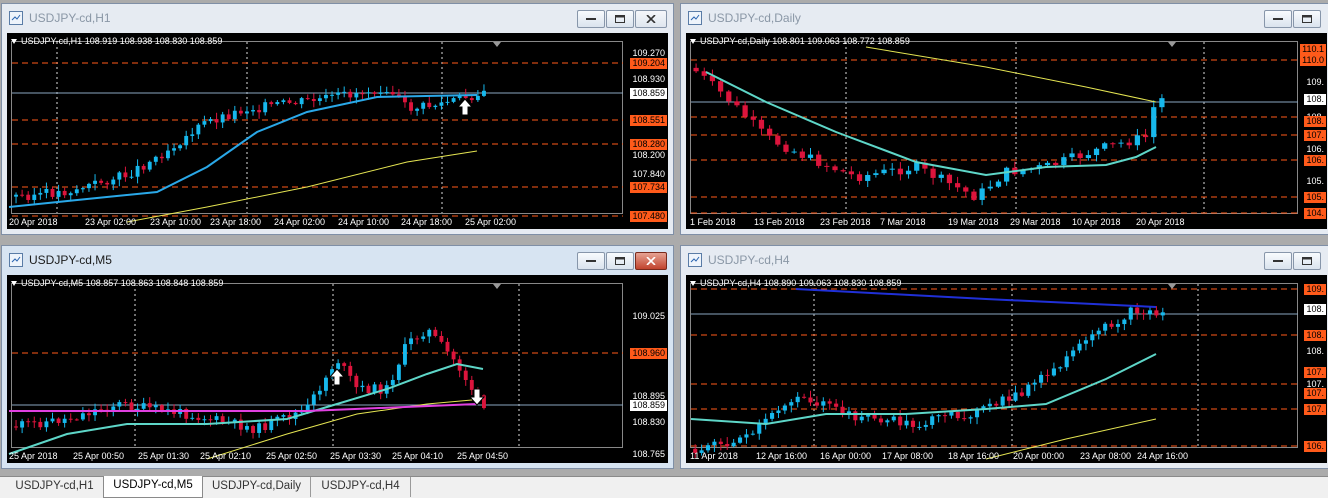  I want to click on tab-usdjpy-daily: USDJPY-cd,Daily, so click(257, 487).